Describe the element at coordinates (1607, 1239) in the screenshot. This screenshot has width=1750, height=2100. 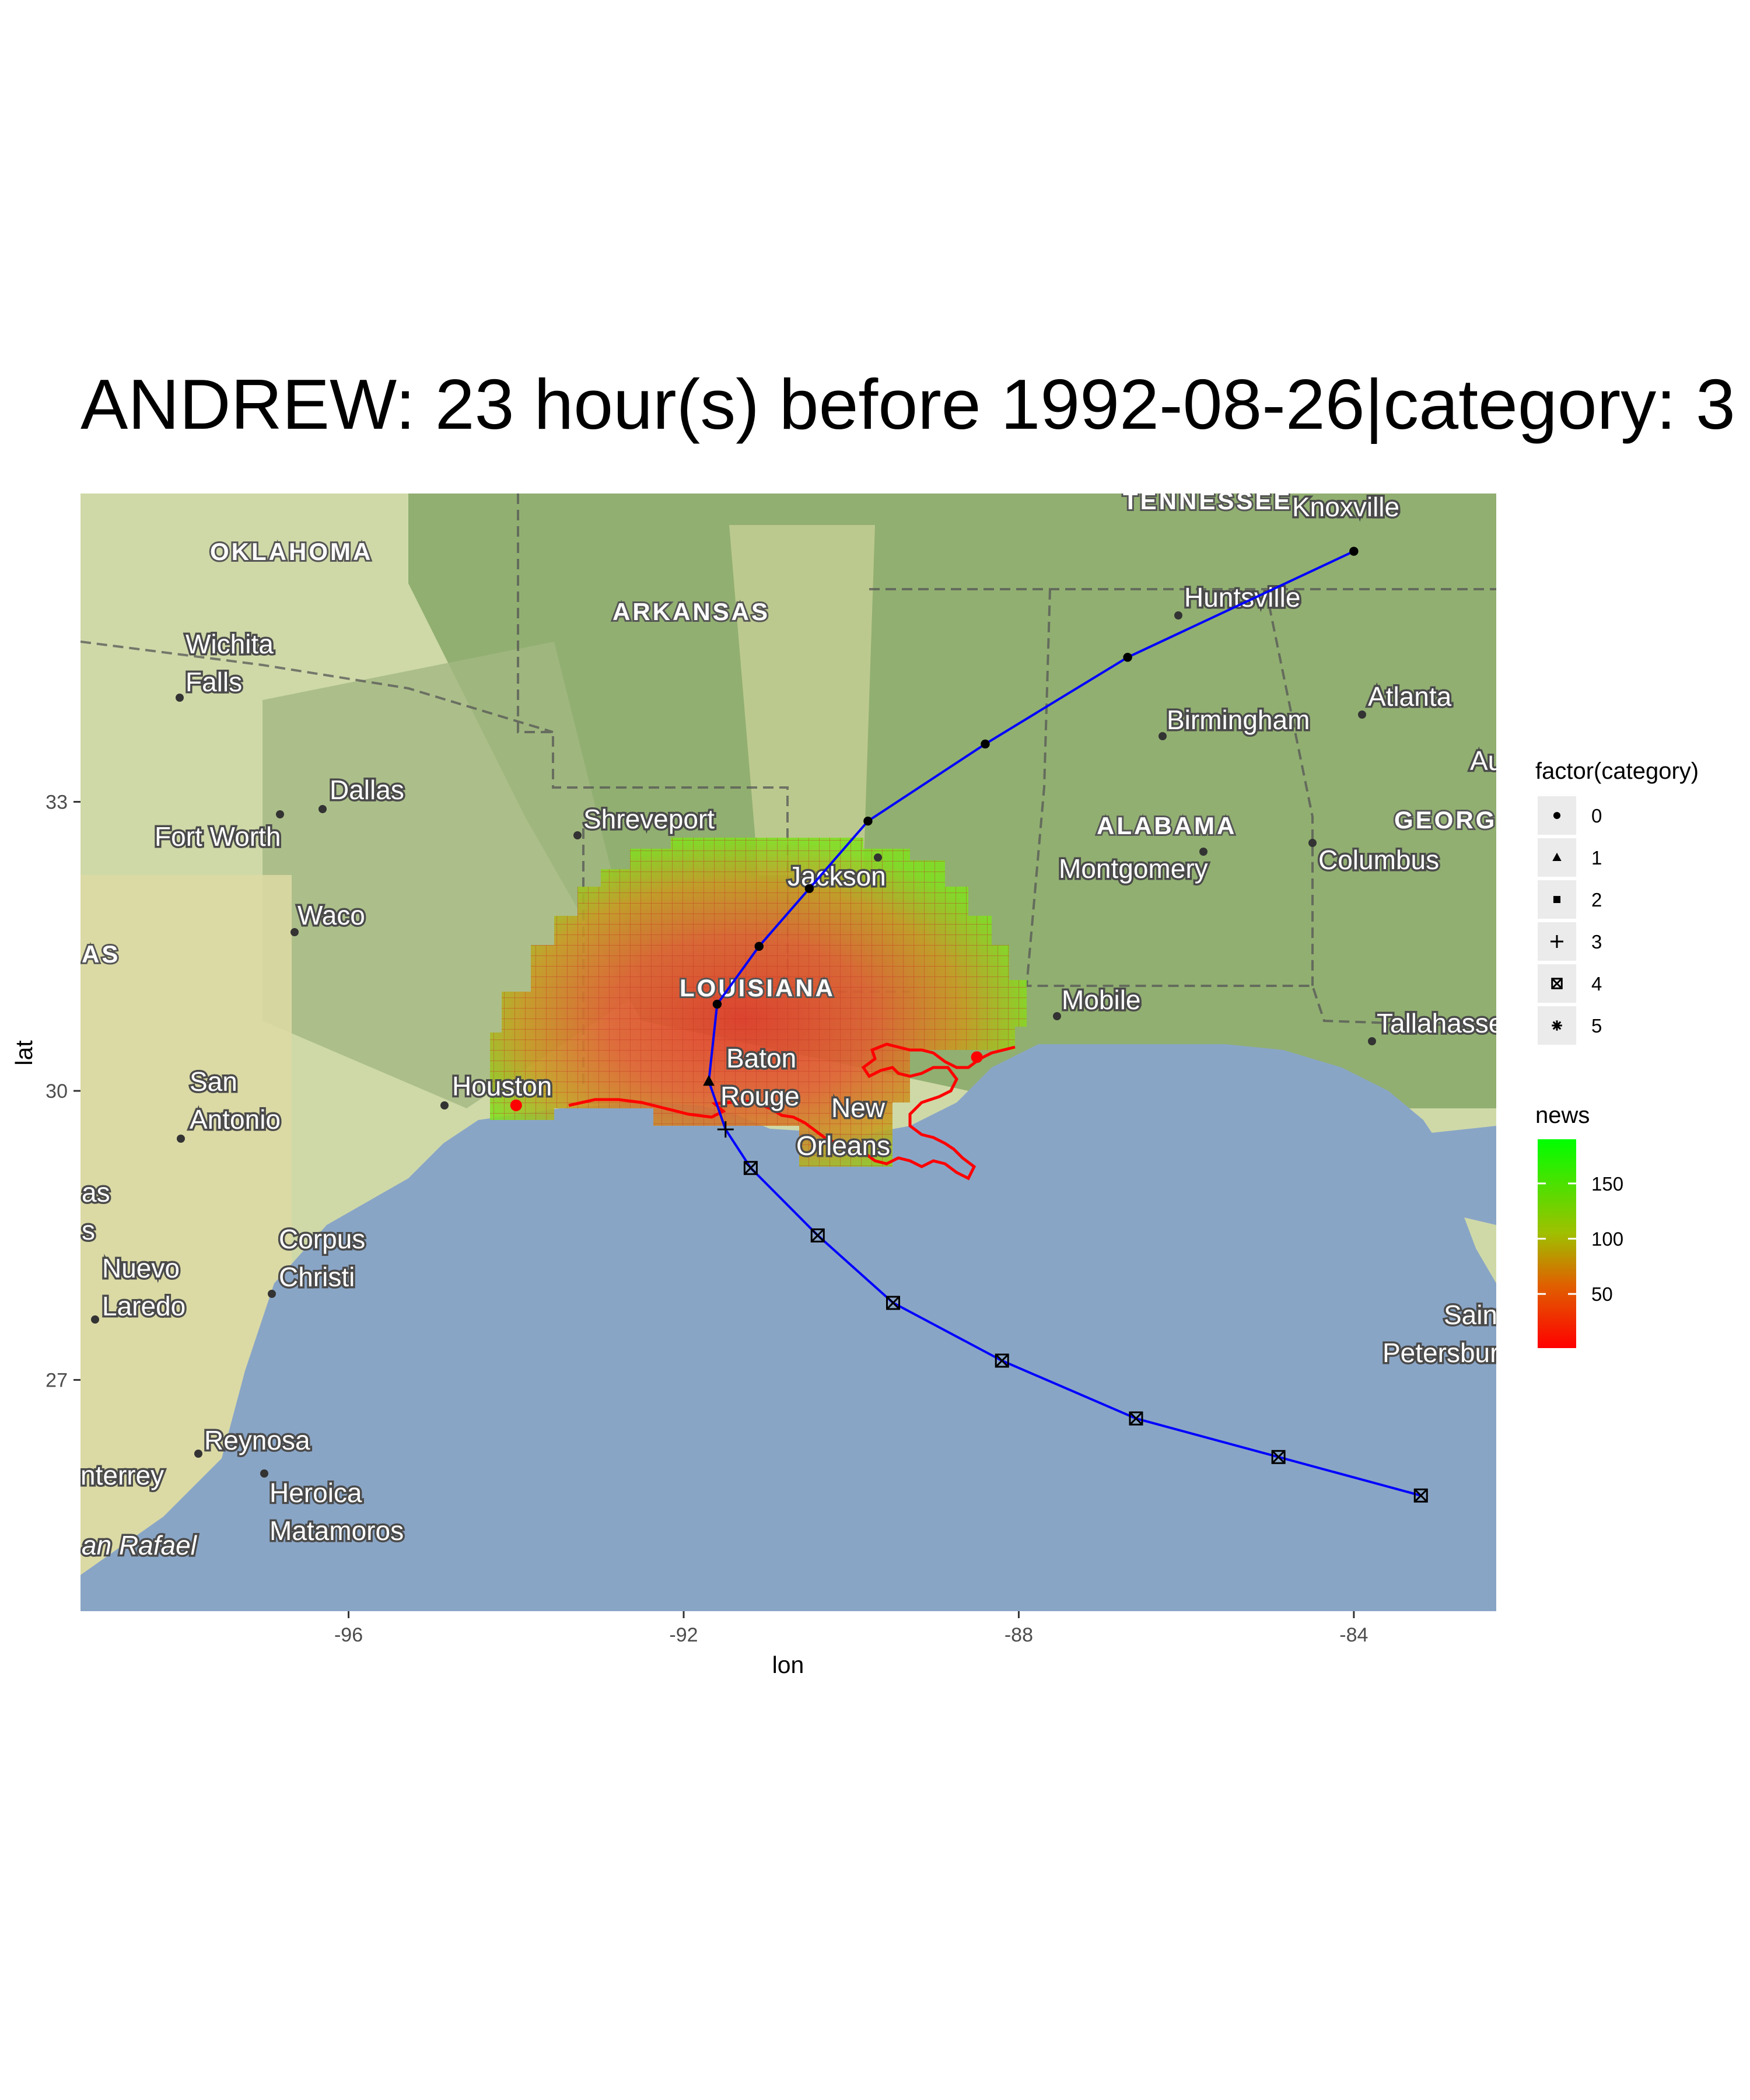
I see `colorbar-tick-label: 100` at that location.